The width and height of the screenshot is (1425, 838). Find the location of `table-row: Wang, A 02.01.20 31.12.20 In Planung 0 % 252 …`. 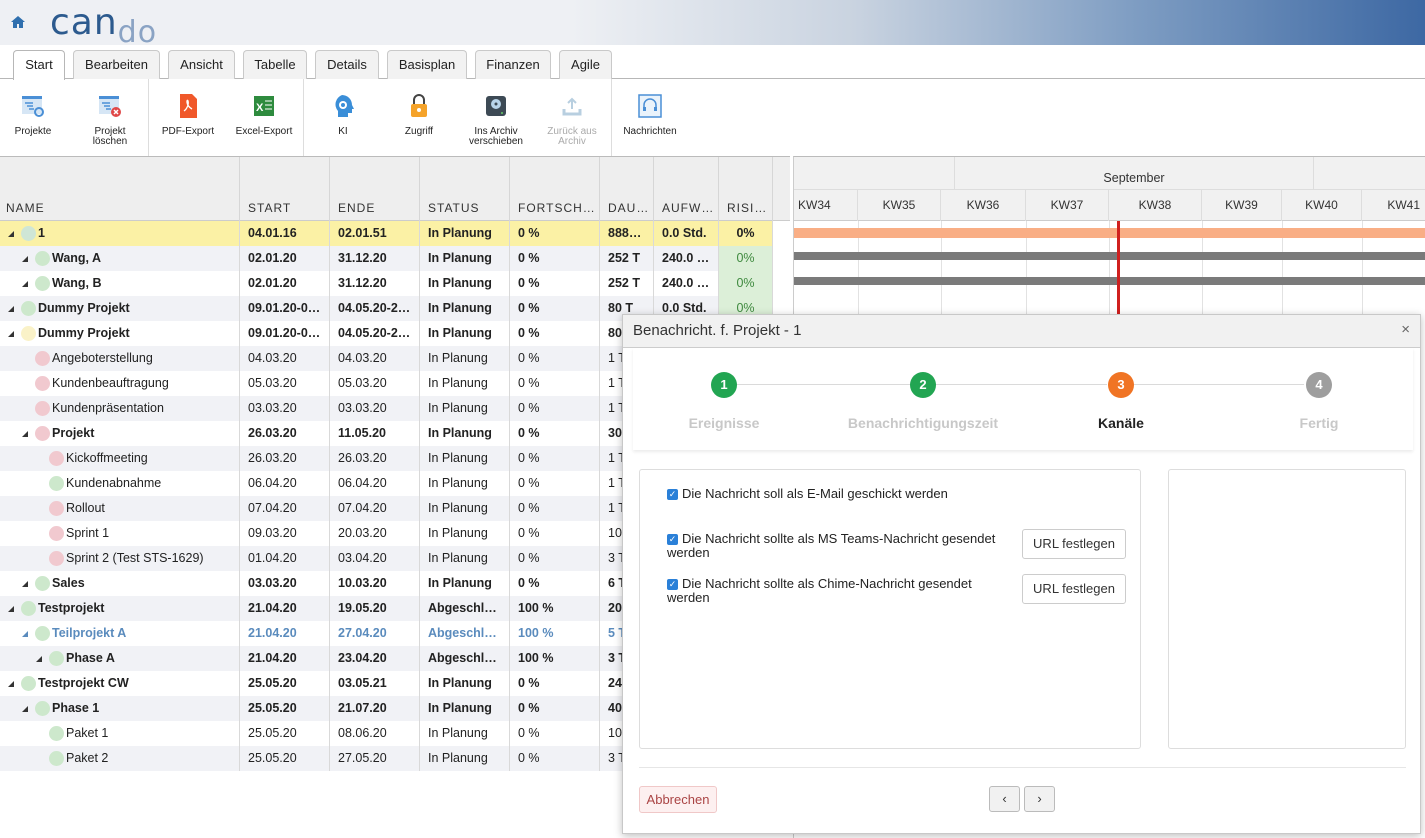

table-row: Wang, A 02.01.20 31.12.20 In Planung 0 % 252 … is located at coordinates (386, 258).